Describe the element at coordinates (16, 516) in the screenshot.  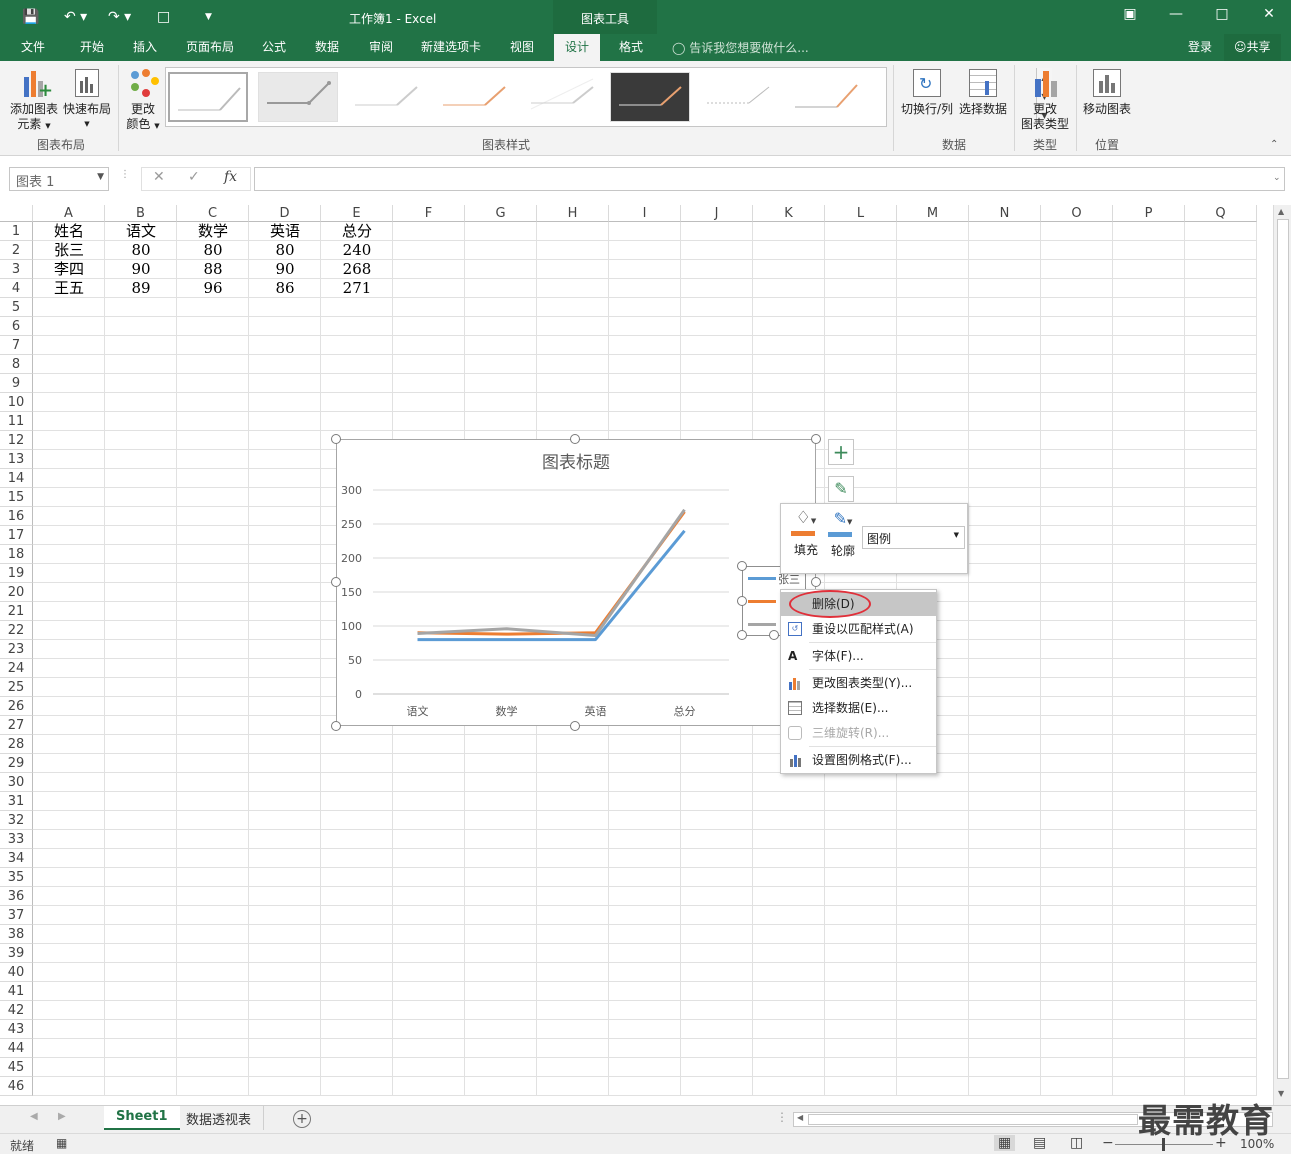
I see `row-header: 16` at that location.